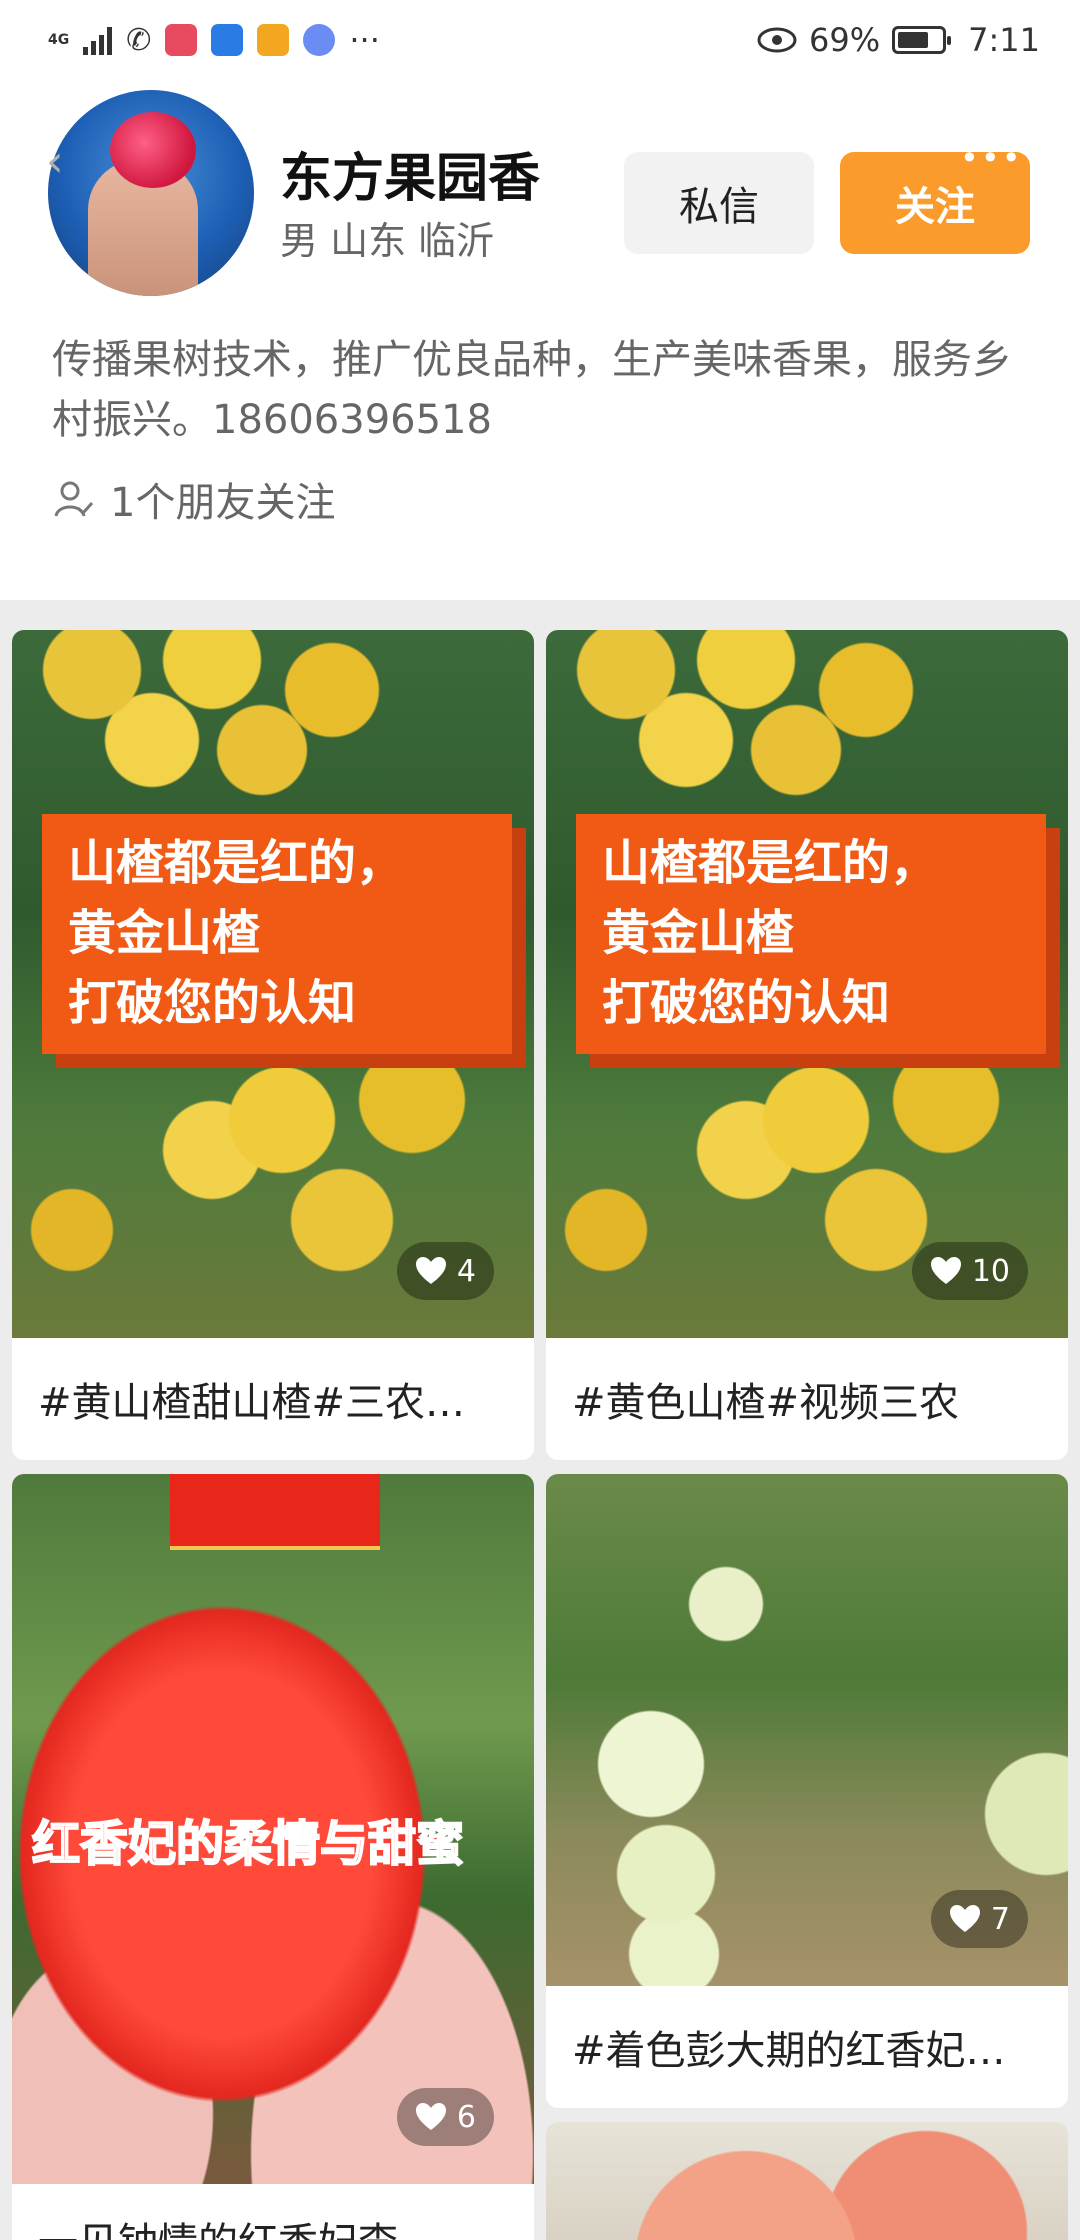 The image size is (1080, 2240). I want to click on like-badge: 10, so click(969, 1271).